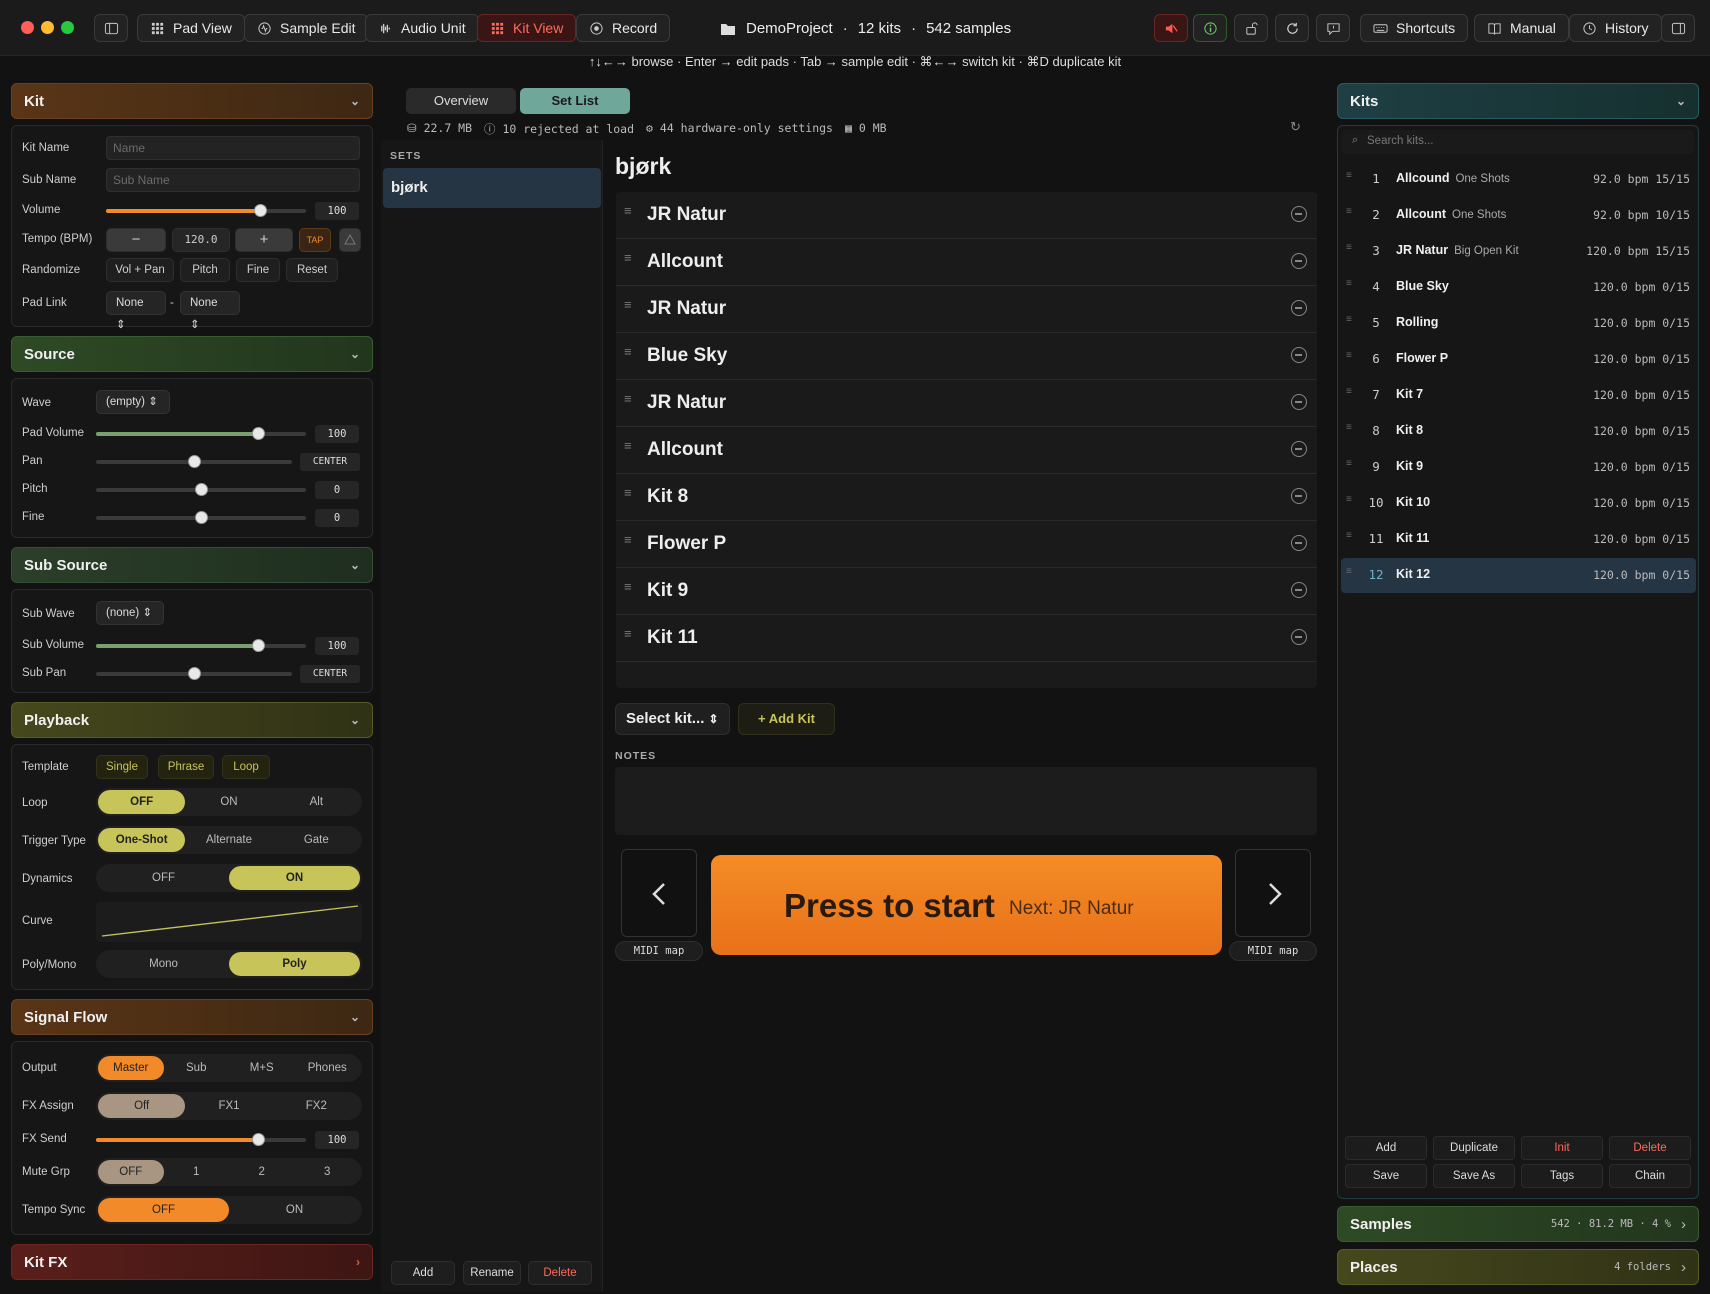 The height and width of the screenshot is (1294, 1710). Describe the element at coordinates (1518, 101) in the screenshot. I see `kits-panel-header: Kits ⌄` at that location.